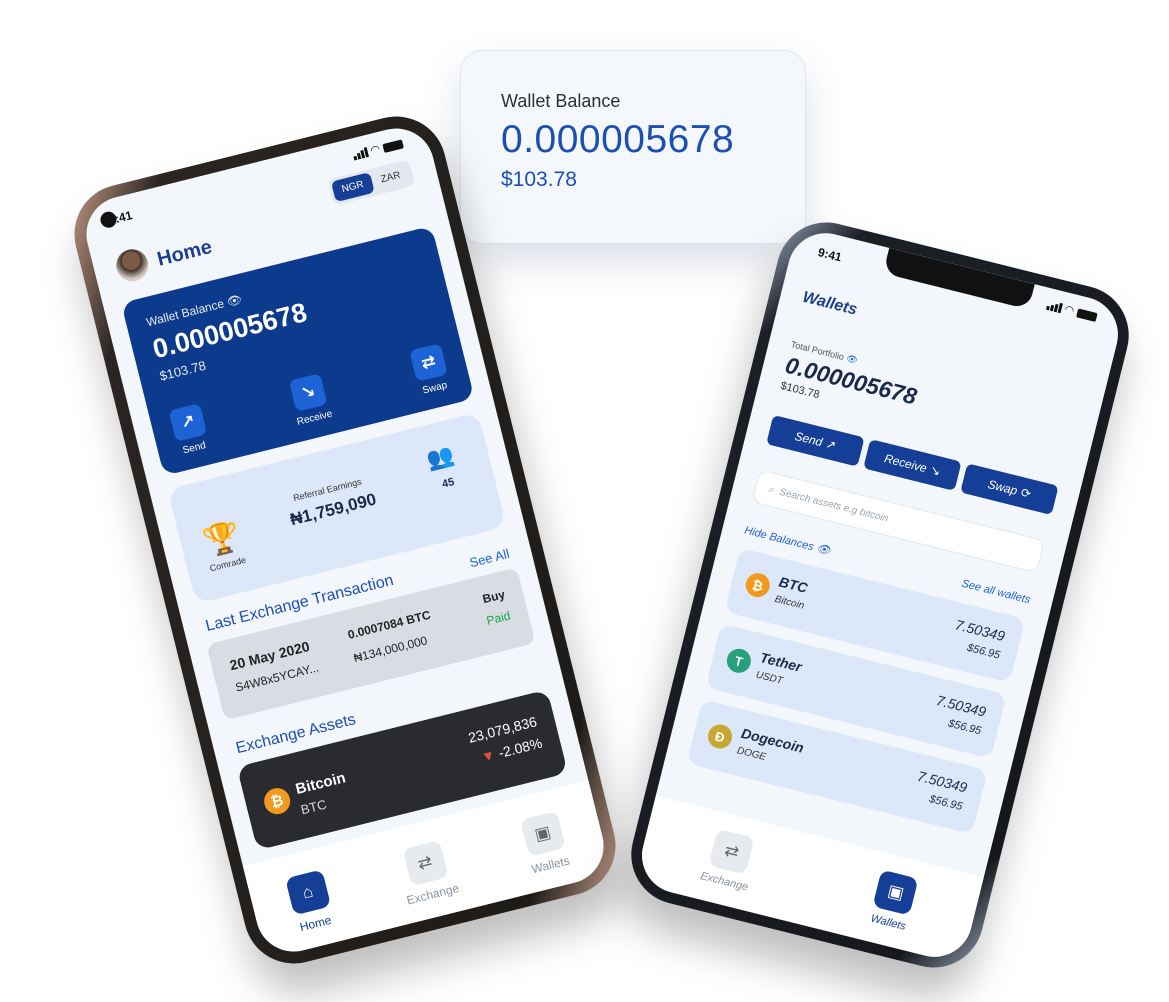 The width and height of the screenshot is (1169, 1002). Describe the element at coordinates (314, 807) in the screenshot. I see `asset-symbol: BTC` at that location.